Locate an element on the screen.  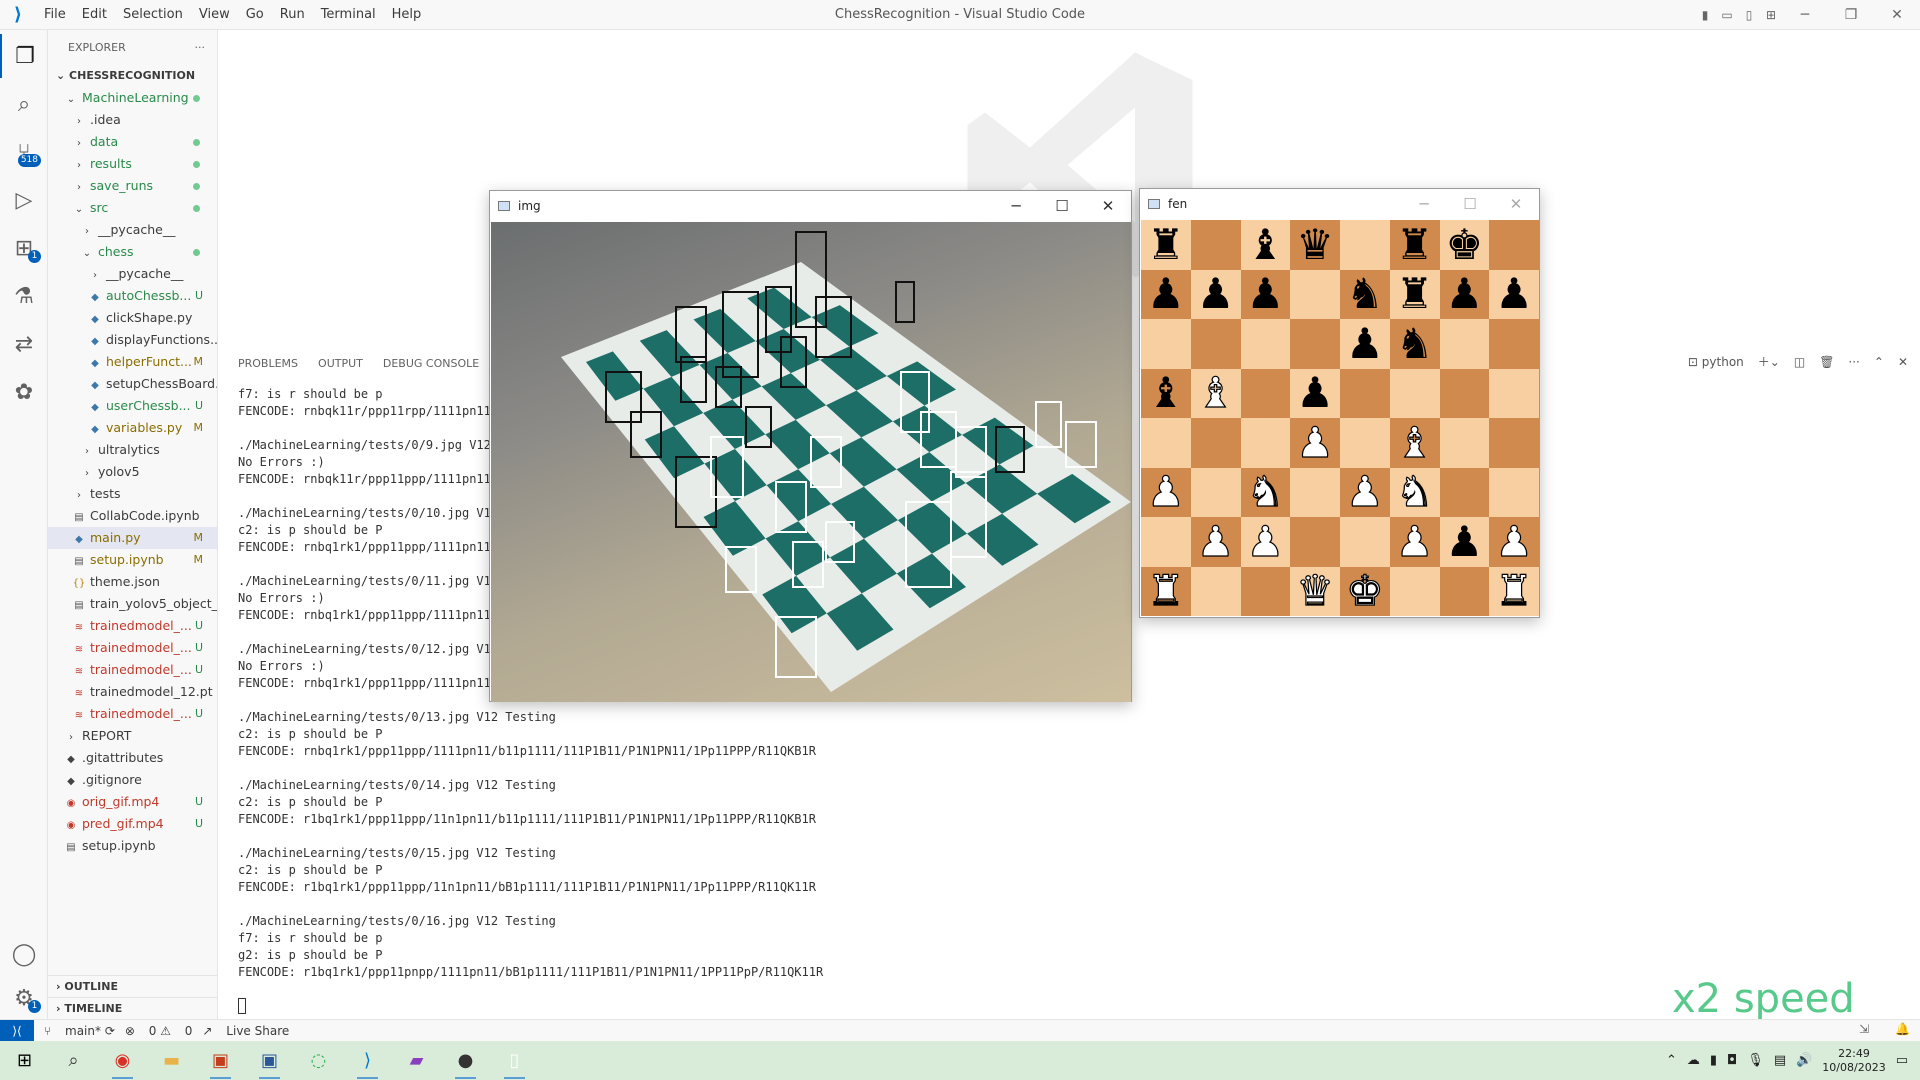
toggle-sidebar-icon: ▮ is located at coordinates (1705, 15).